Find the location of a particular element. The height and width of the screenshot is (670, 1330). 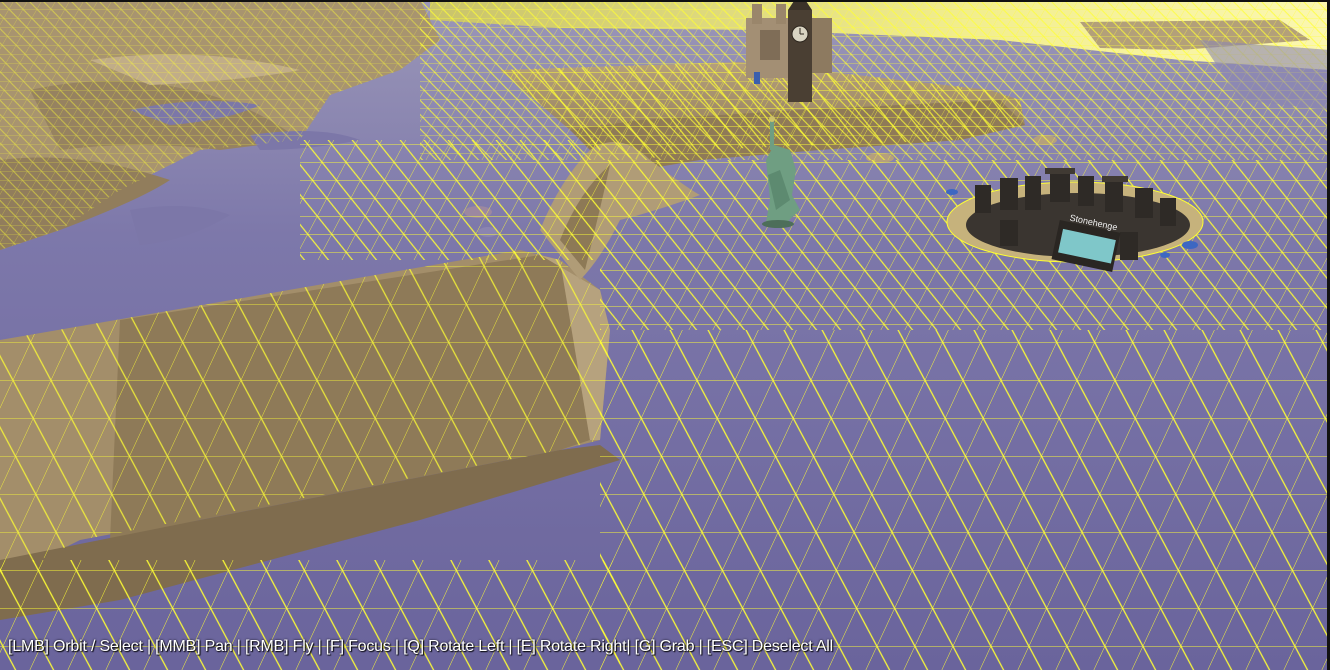

window-edge-top is located at coordinates (665, 1).